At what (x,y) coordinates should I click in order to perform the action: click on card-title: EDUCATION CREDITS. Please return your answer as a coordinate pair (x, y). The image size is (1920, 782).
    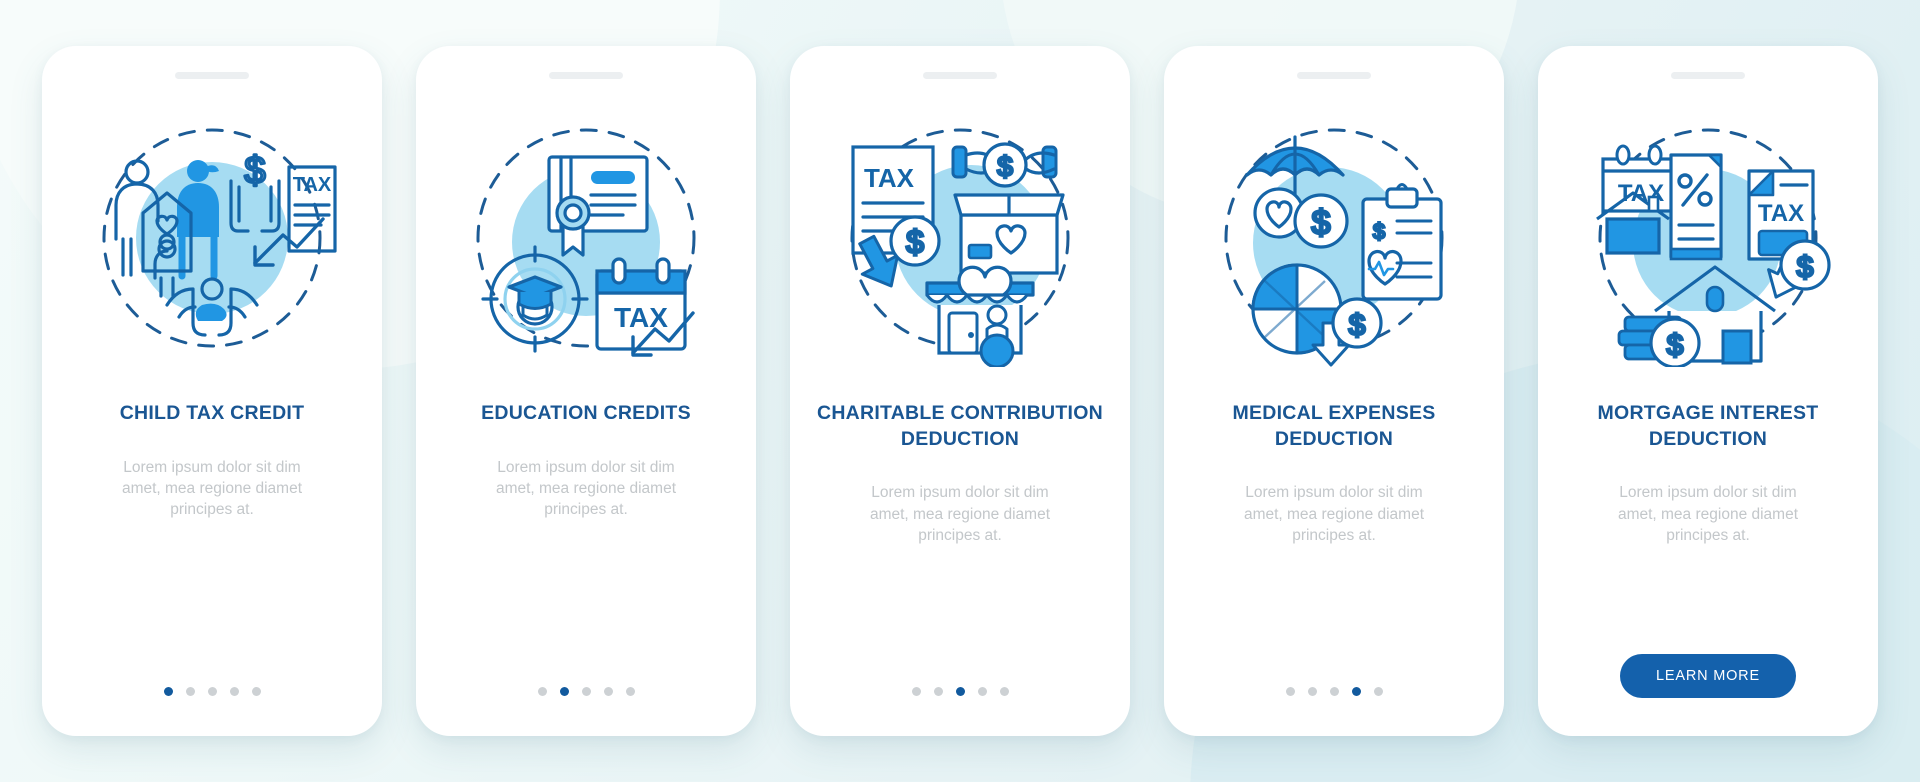
    Looking at the image, I should click on (586, 413).